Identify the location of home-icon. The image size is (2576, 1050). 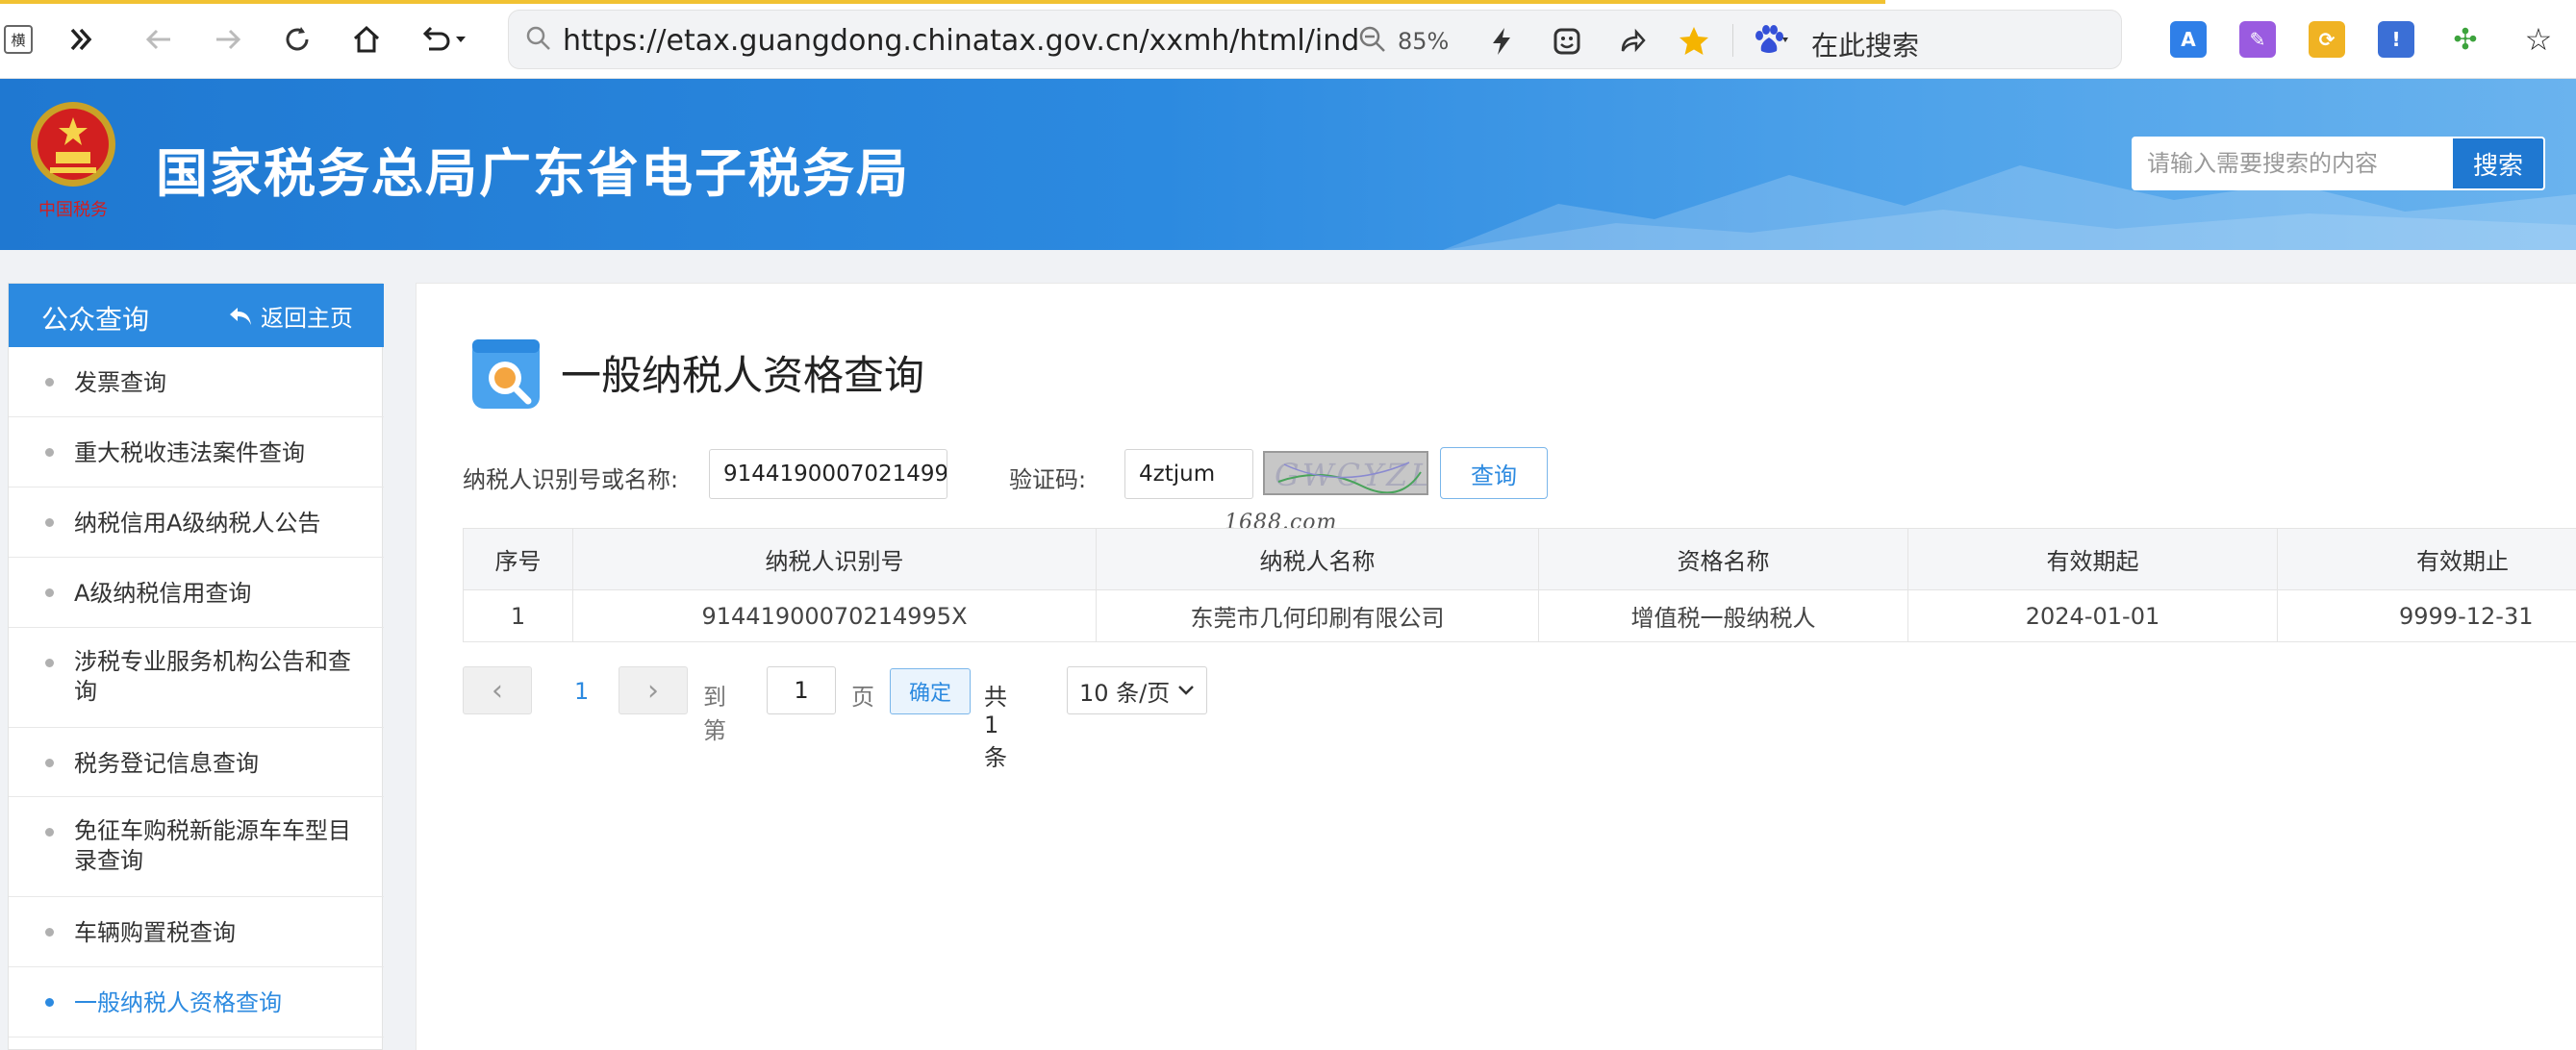
(367, 39).